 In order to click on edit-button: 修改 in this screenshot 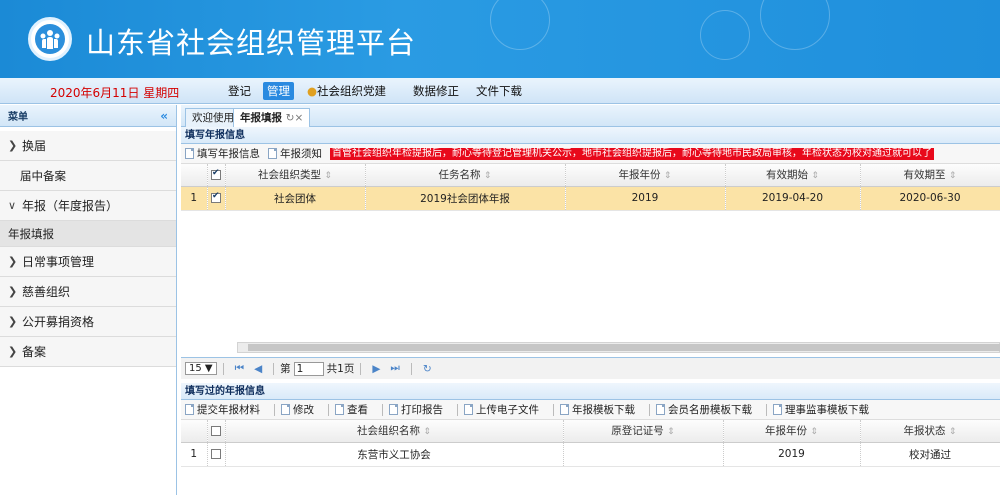, I will do `click(297, 409)`.